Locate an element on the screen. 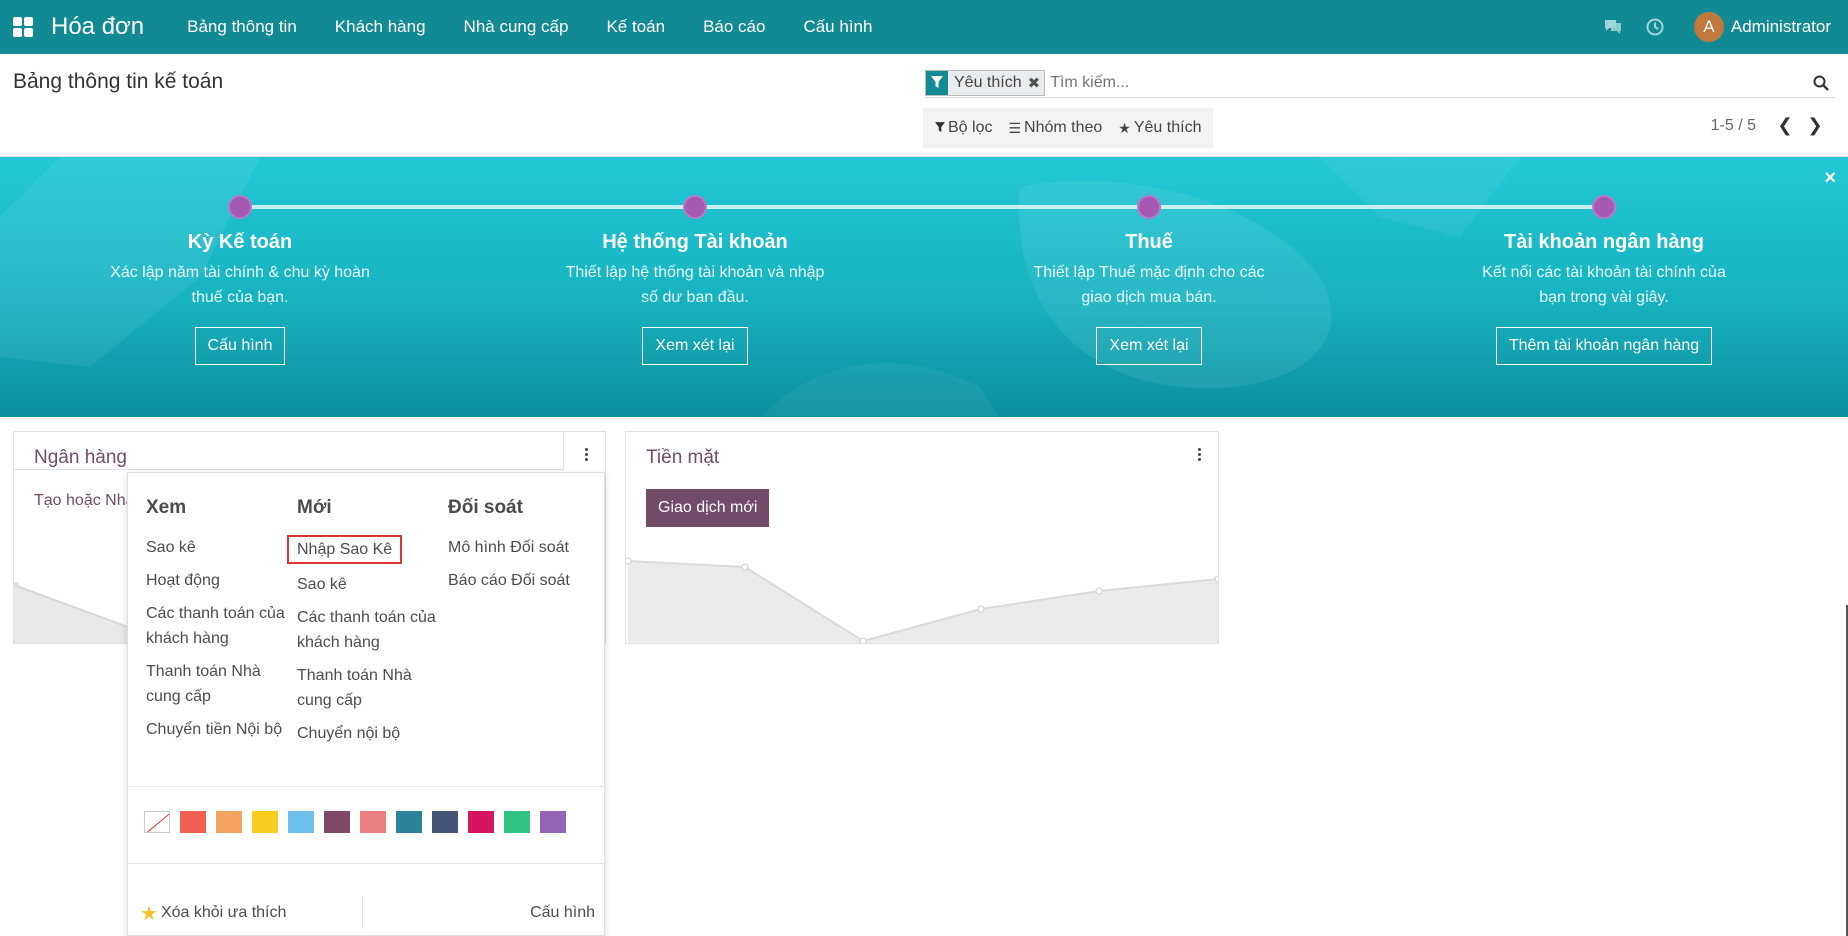  pager: 1-5 / 5 ❮ ❯ is located at coordinates (1770, 125).